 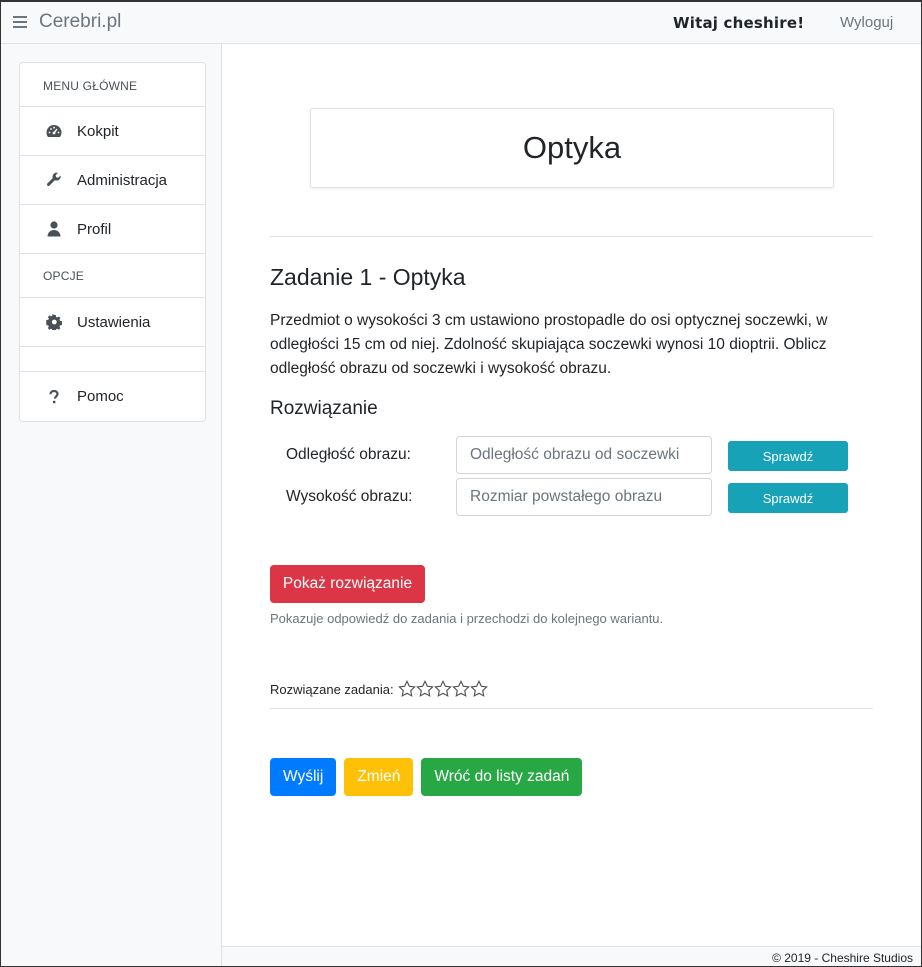 I want to click on solved-stars, so click(x=442, y=689).